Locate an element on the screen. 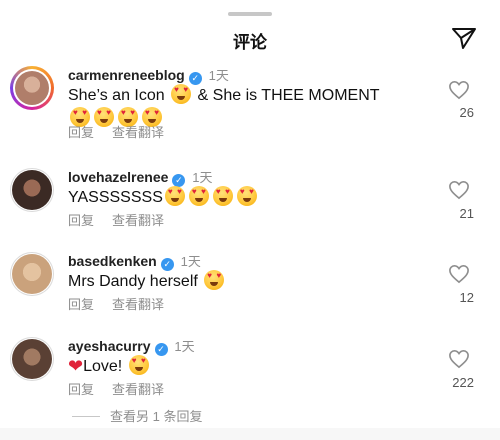 This screenshot has height=440, width=500. username: ayeshacurry is located at coordinates (109, 346).